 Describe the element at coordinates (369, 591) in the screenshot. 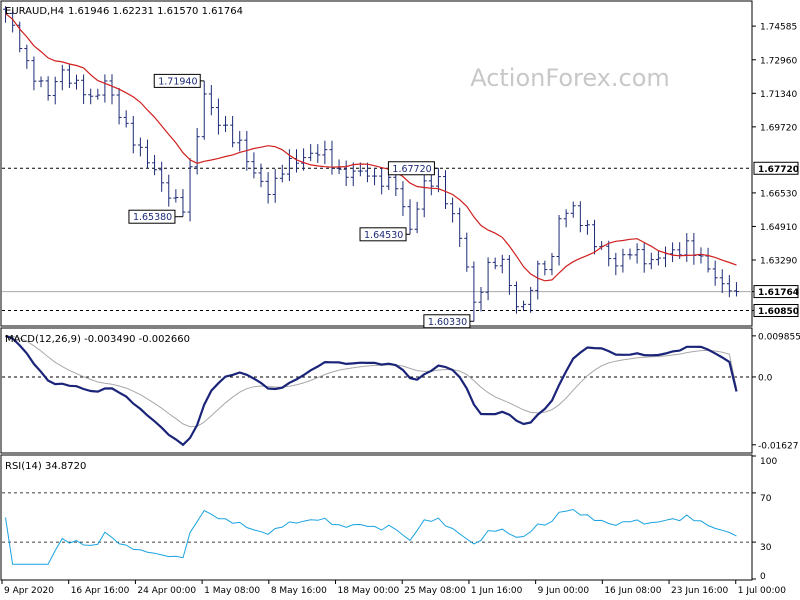

I see `time-tick-label: 18 May 00:00` at that location.